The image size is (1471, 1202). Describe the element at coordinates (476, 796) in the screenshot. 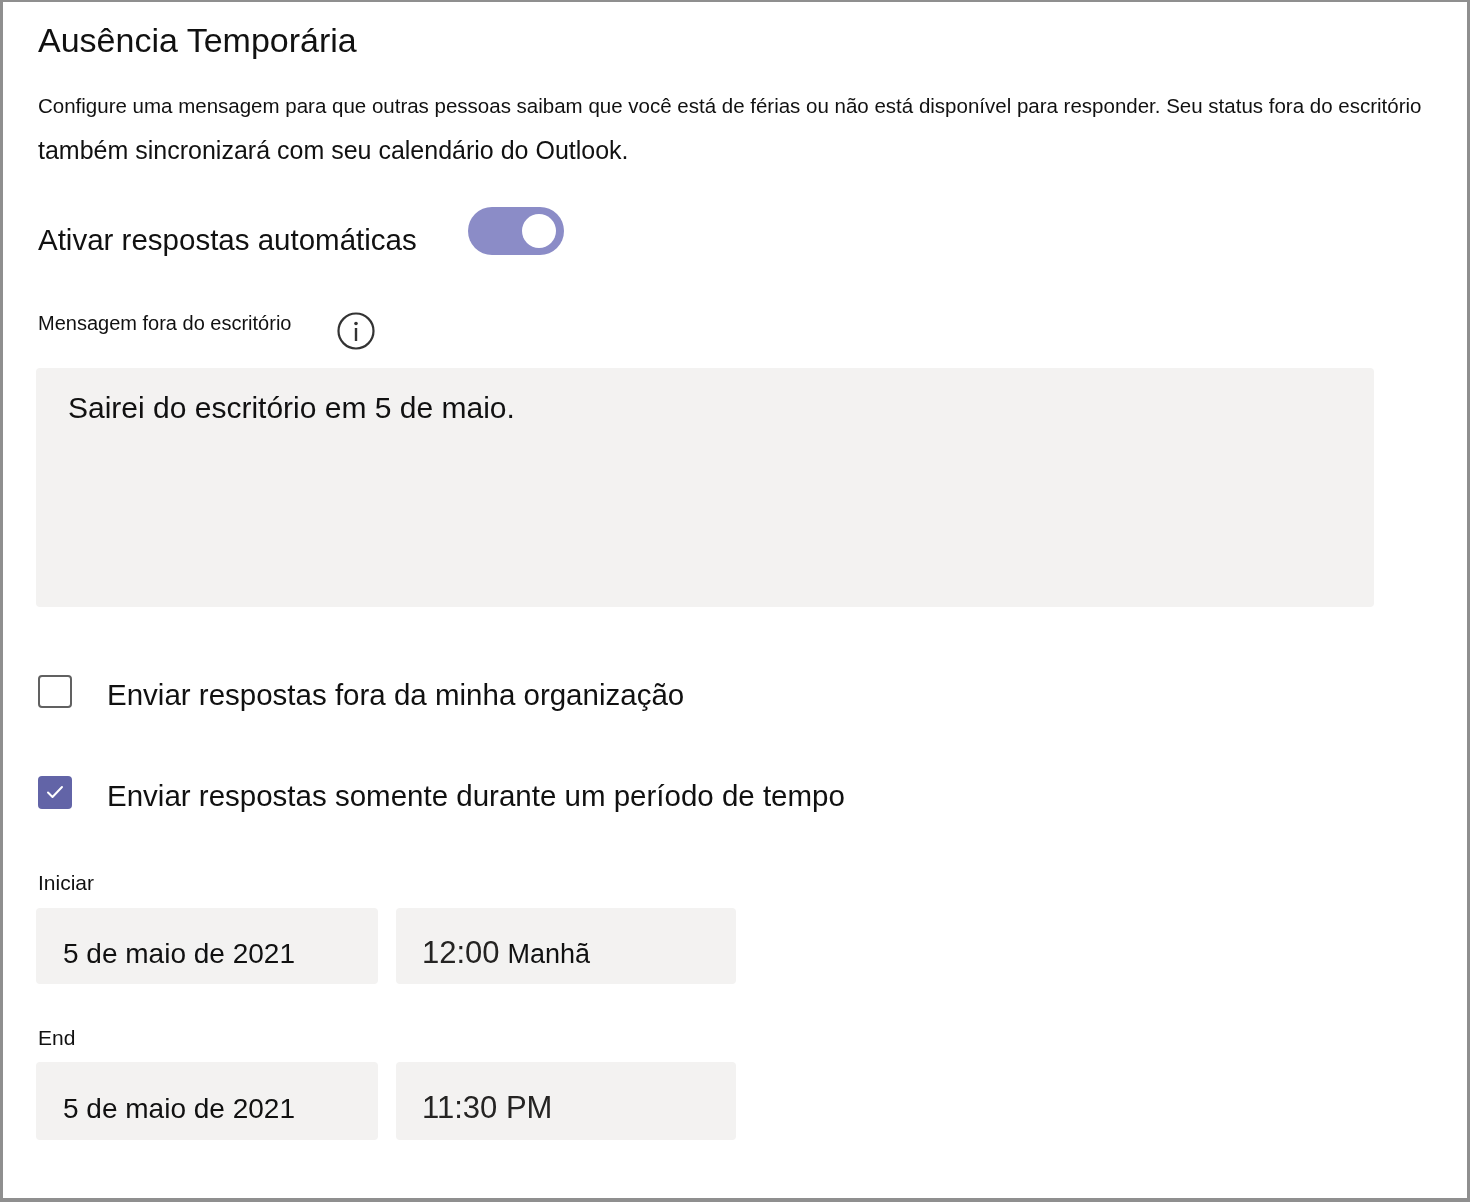

I see `checkbox-label: Enviar respostas somente durante um período de tempo` at that location.